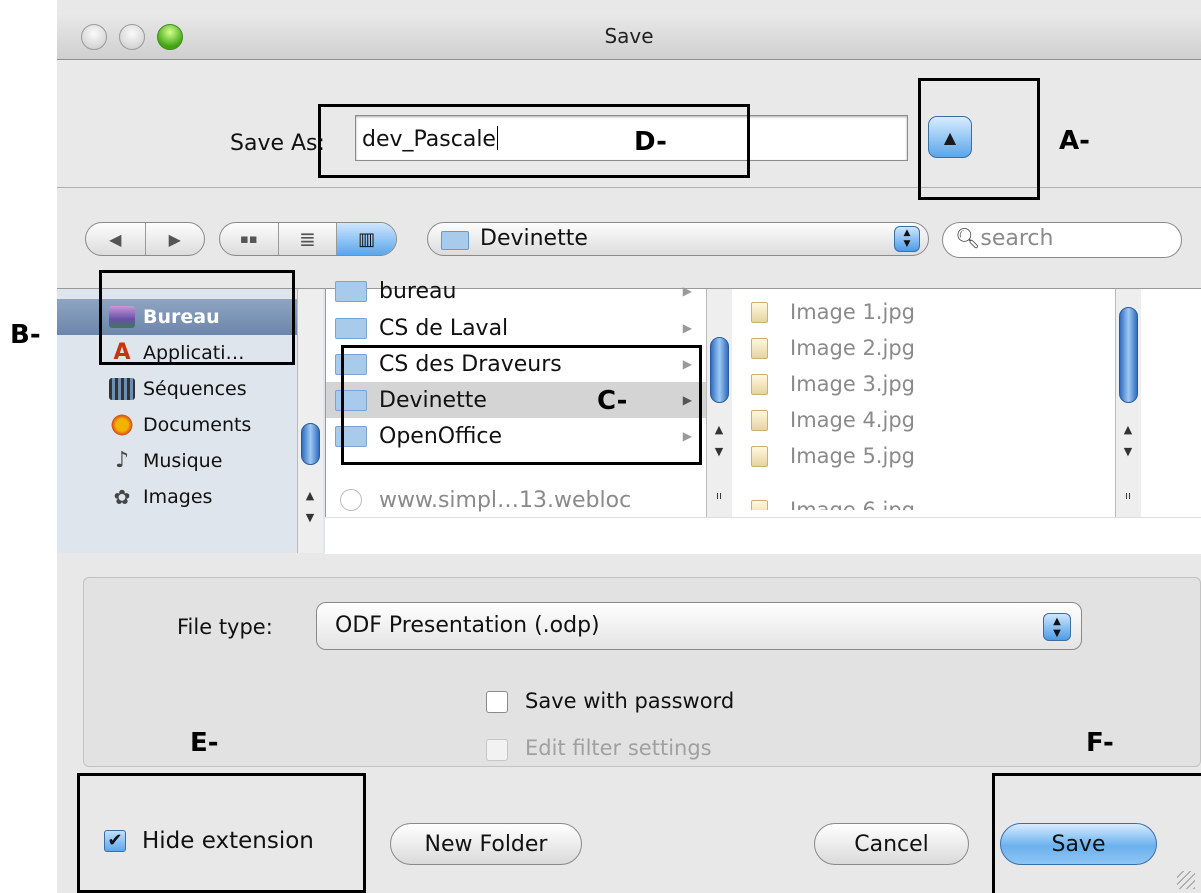 This screenshot has width=1201, height=893. Describe the element at coordinates (979, 139) in the screenshot. I see `annotation-box-a` at that location.